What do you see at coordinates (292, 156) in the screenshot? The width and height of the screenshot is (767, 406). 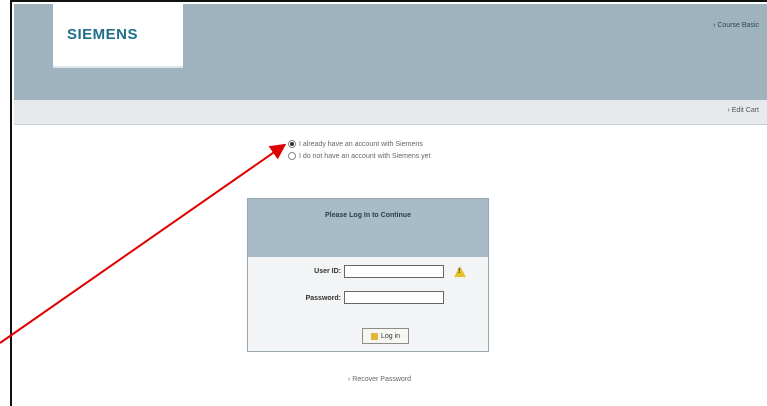 I see `radio-new-account` at bounding box center [292, 156].